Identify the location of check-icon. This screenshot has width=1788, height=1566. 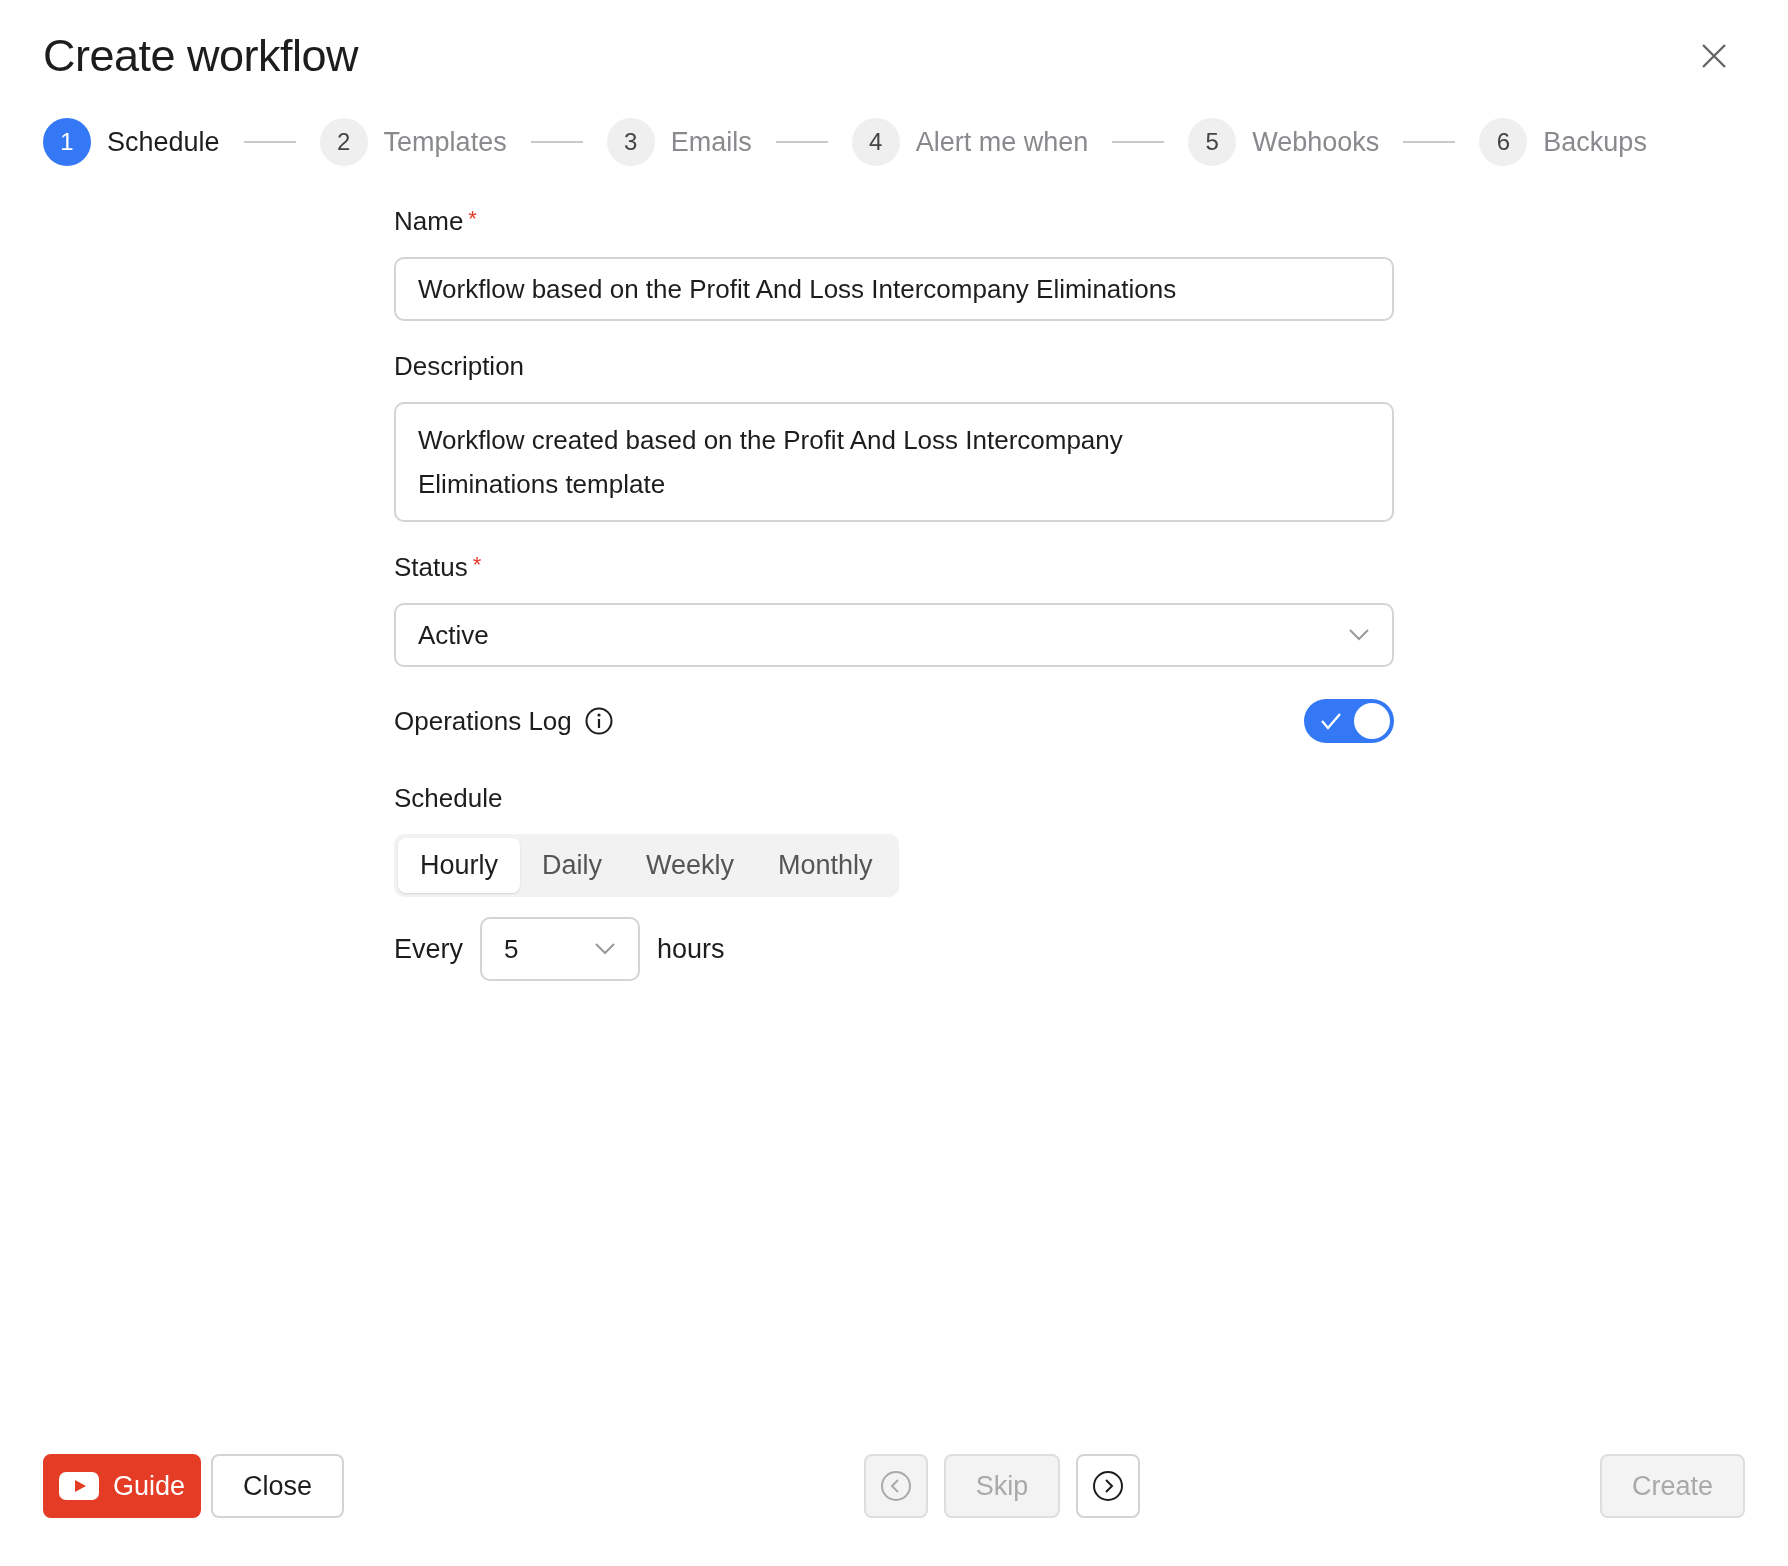
(1331, 721).